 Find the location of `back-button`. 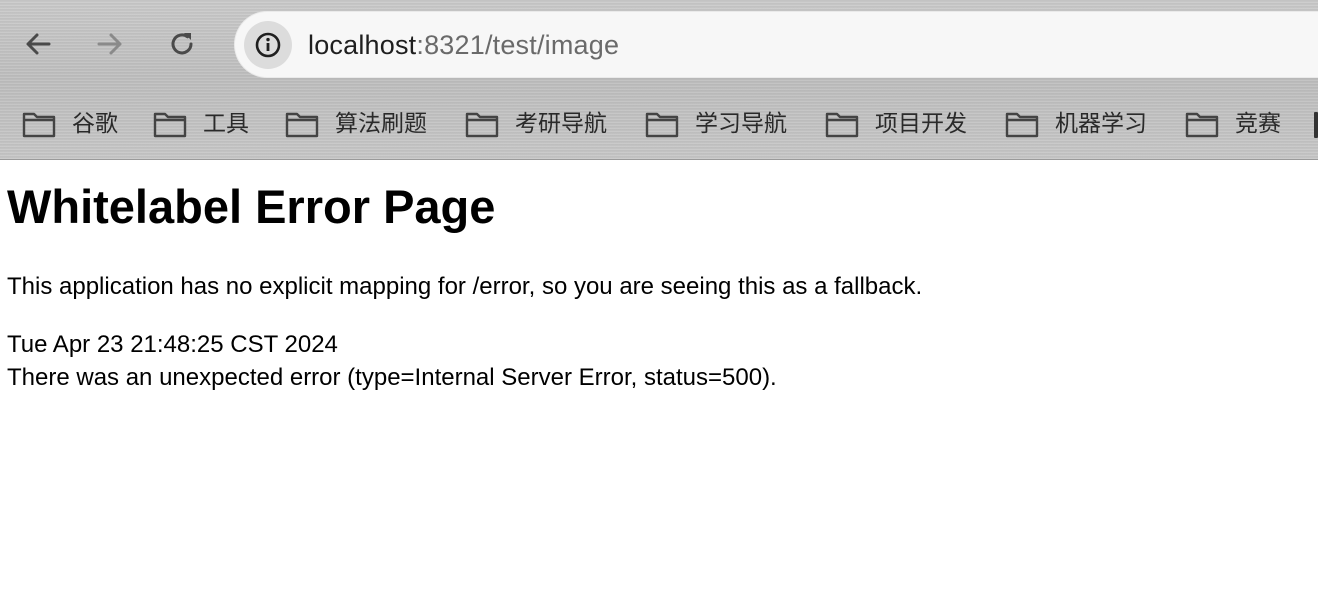

back-button is located at coordinates (38, 44).